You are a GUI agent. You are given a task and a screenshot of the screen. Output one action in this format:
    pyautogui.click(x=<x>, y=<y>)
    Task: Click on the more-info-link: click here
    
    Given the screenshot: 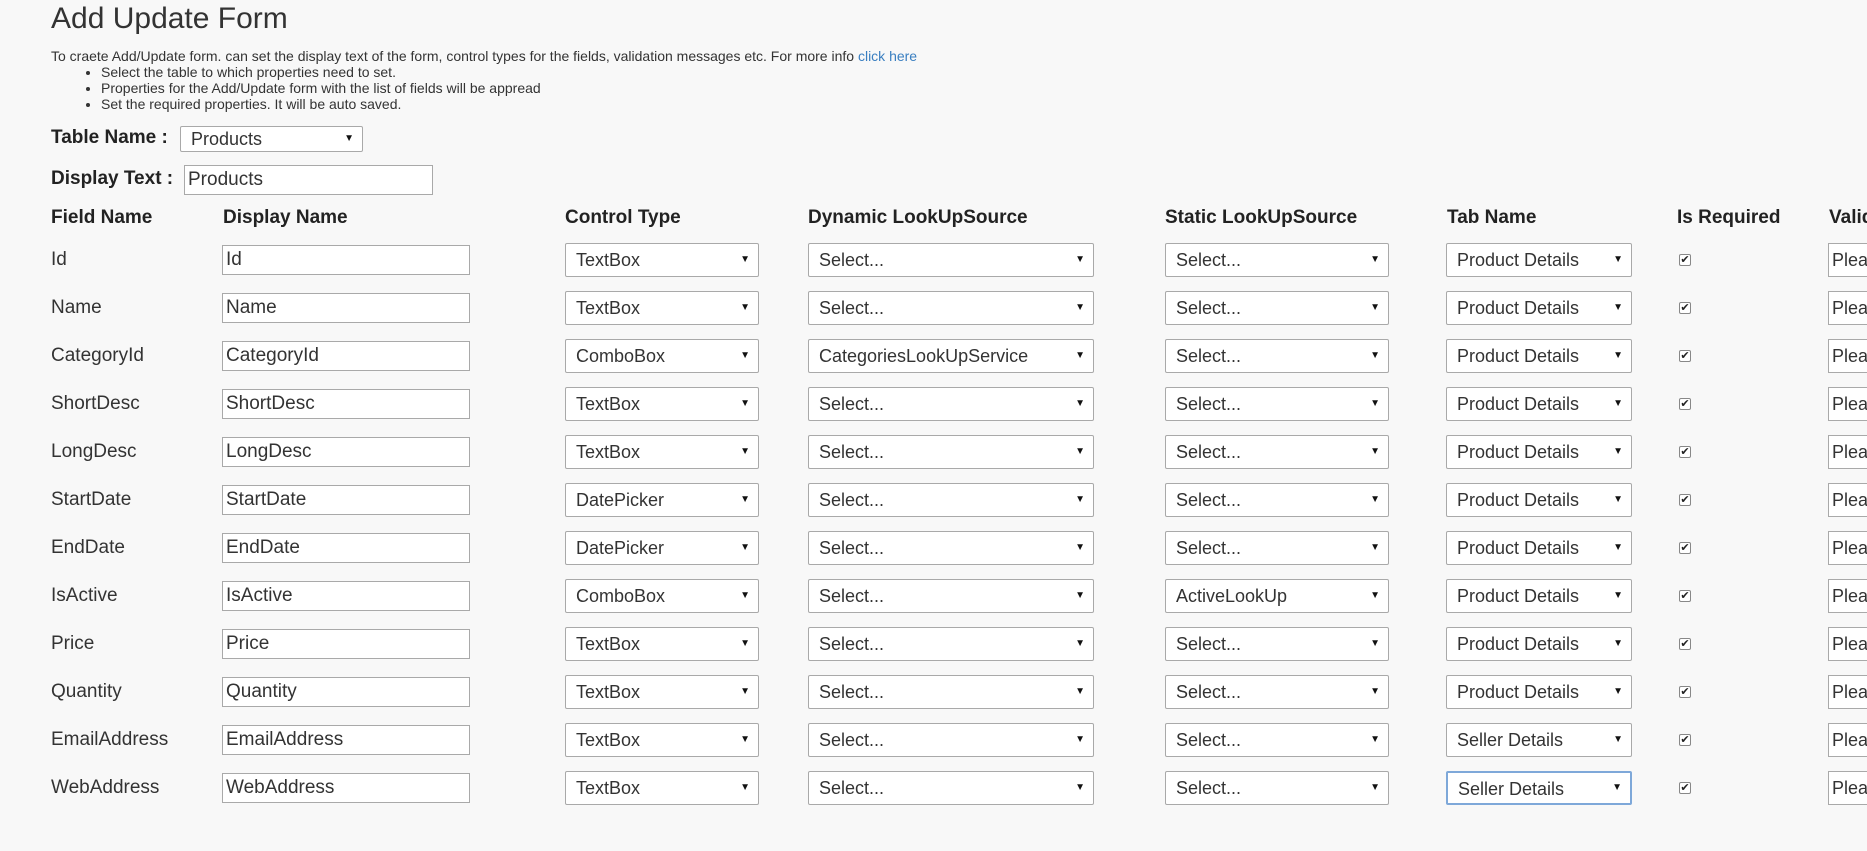 What is the action you would take?
    pyautogui.click(x=887, y=56)
    